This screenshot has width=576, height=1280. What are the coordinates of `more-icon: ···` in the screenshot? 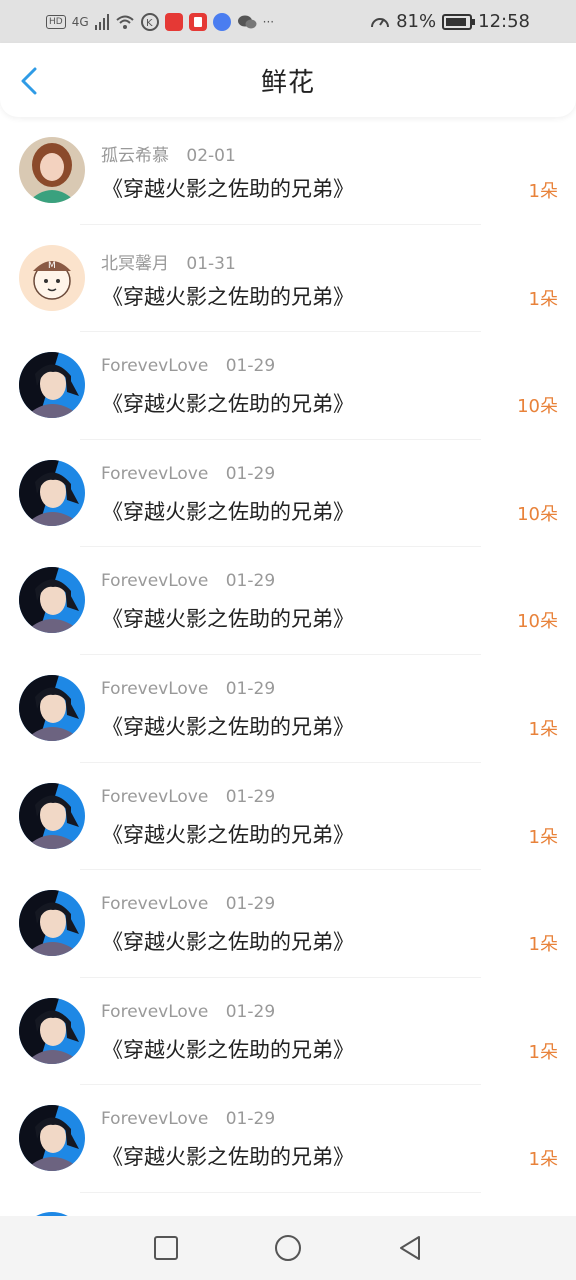 It's located at (268, 21).